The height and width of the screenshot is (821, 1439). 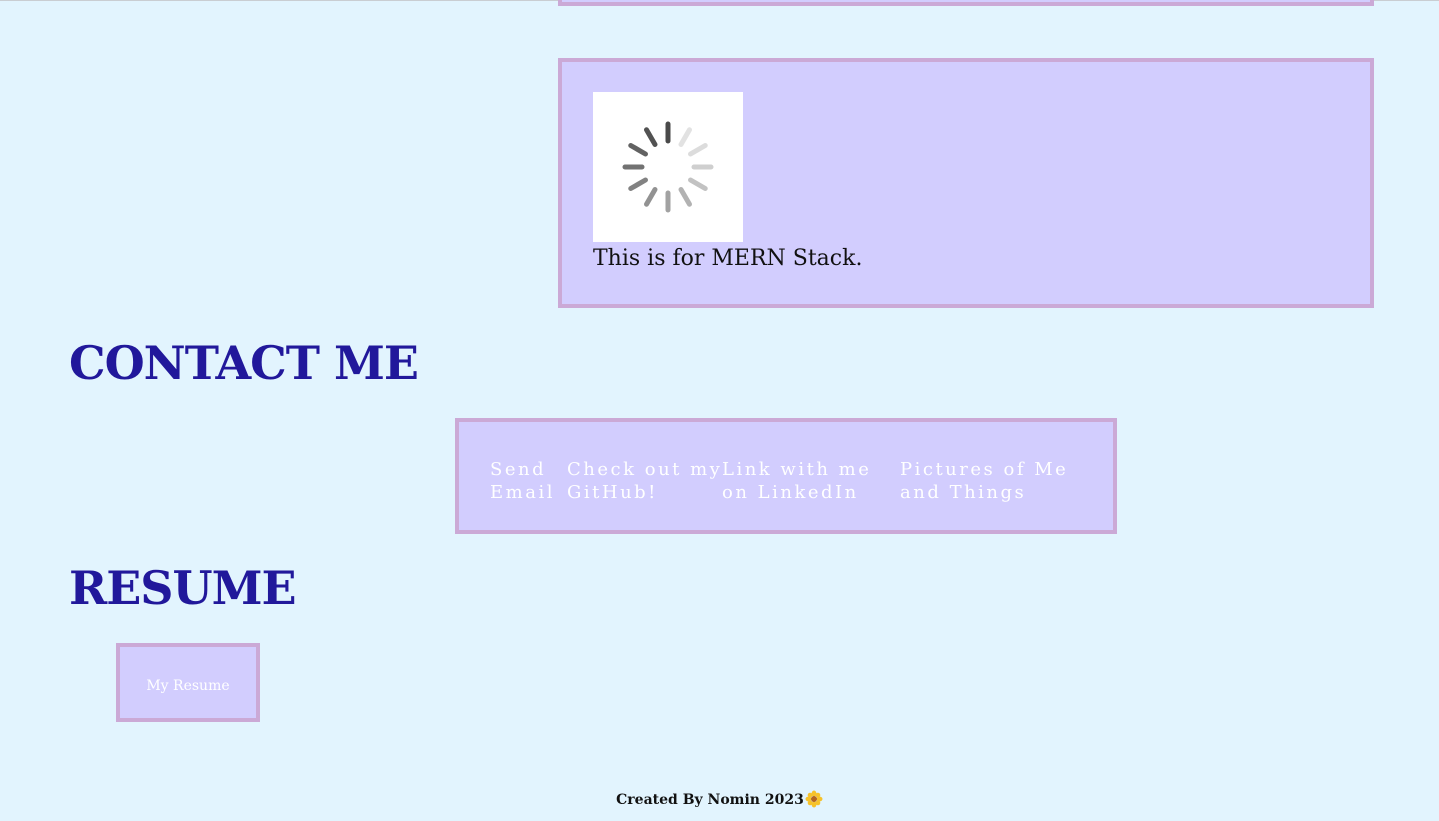 I want to click on send-email-link: Send Email, so click(x=525, y=481).